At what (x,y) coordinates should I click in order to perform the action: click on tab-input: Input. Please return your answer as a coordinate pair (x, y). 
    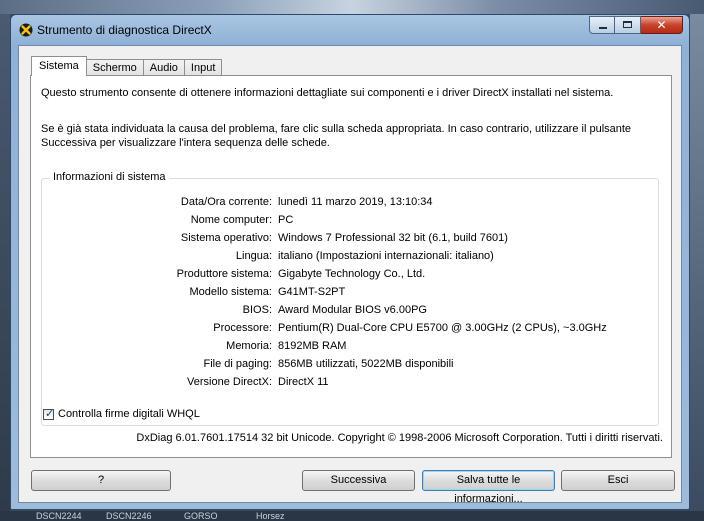
    Looking at the image, I should click on (203, 67).